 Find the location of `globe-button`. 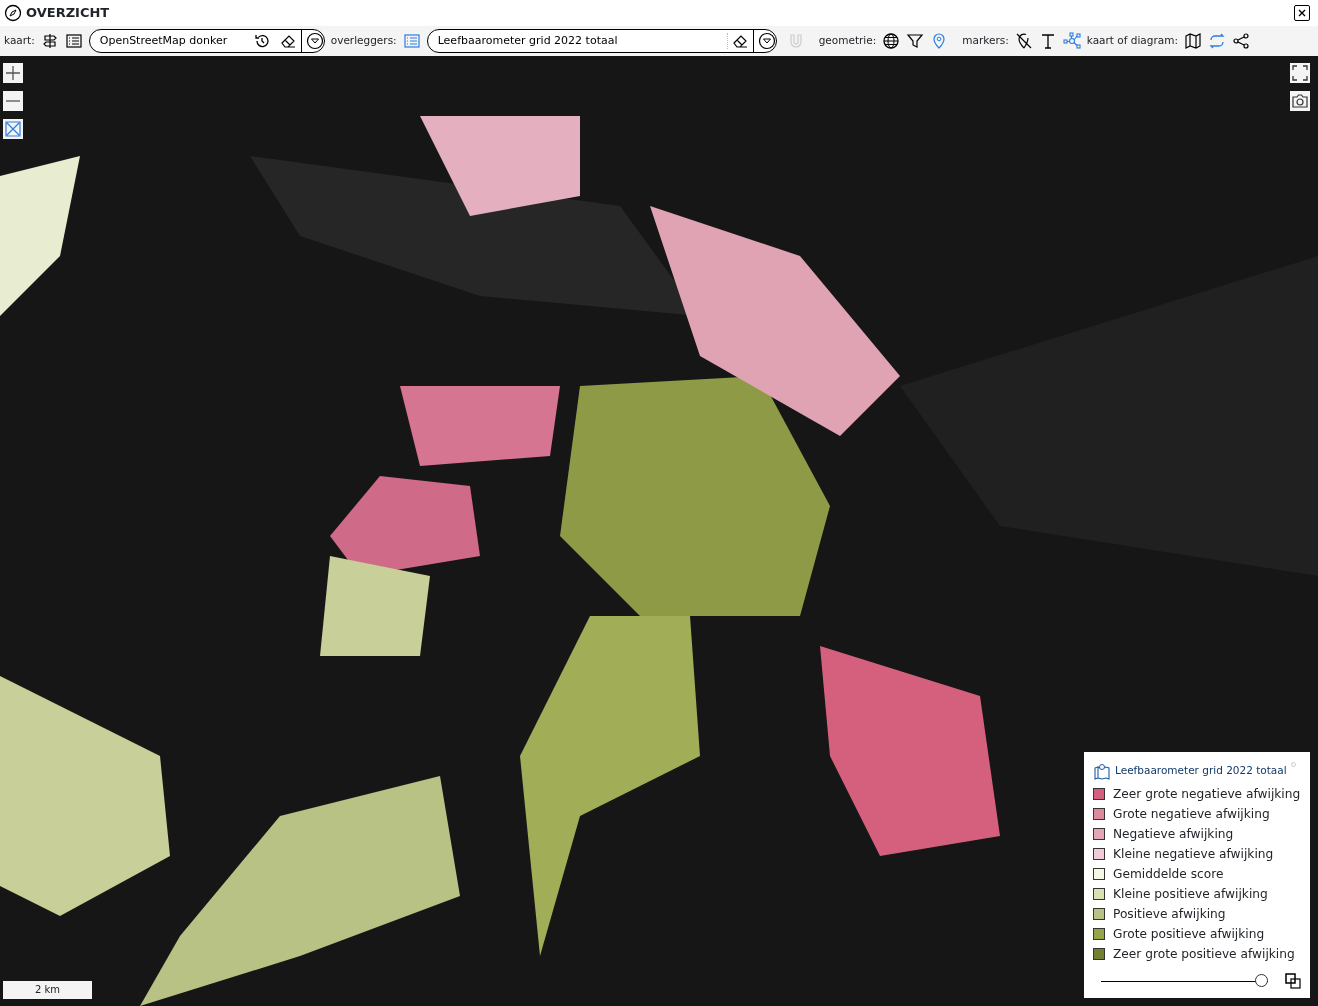

globe-button is located at coordinates (891, 41).